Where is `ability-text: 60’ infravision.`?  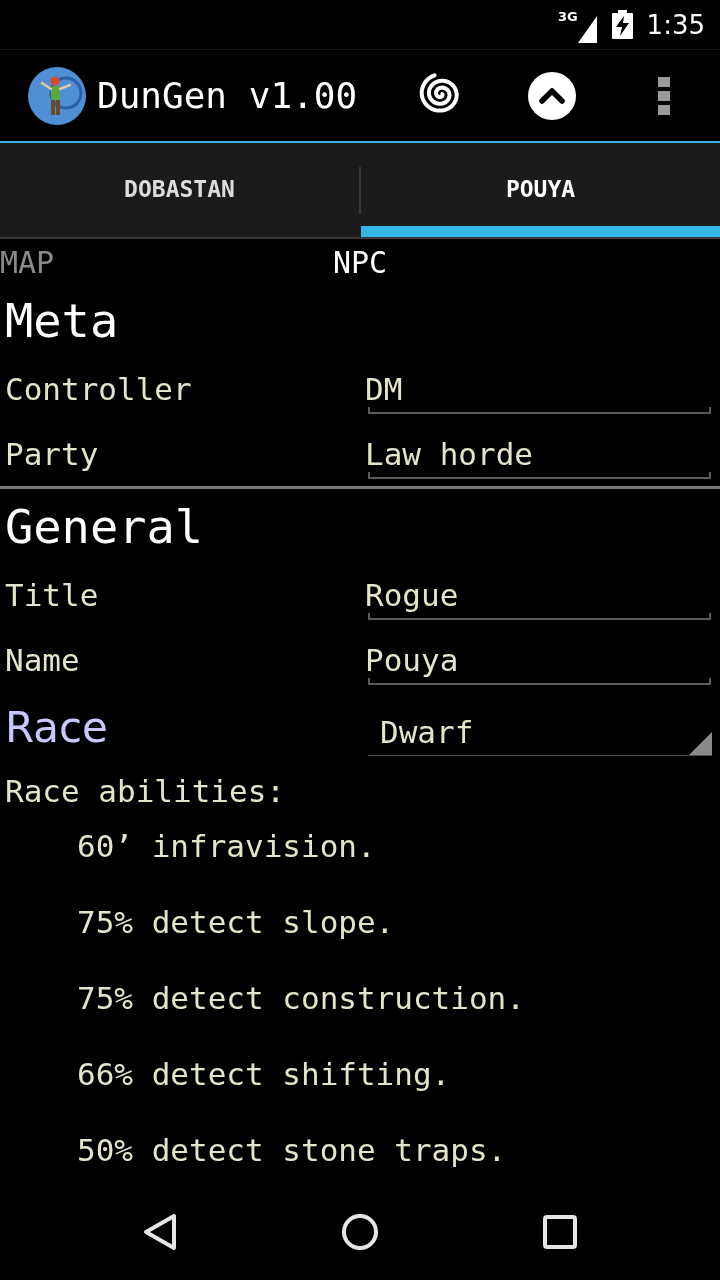 ability-text: 60’ infravision. is located at coordinates (227, 846).